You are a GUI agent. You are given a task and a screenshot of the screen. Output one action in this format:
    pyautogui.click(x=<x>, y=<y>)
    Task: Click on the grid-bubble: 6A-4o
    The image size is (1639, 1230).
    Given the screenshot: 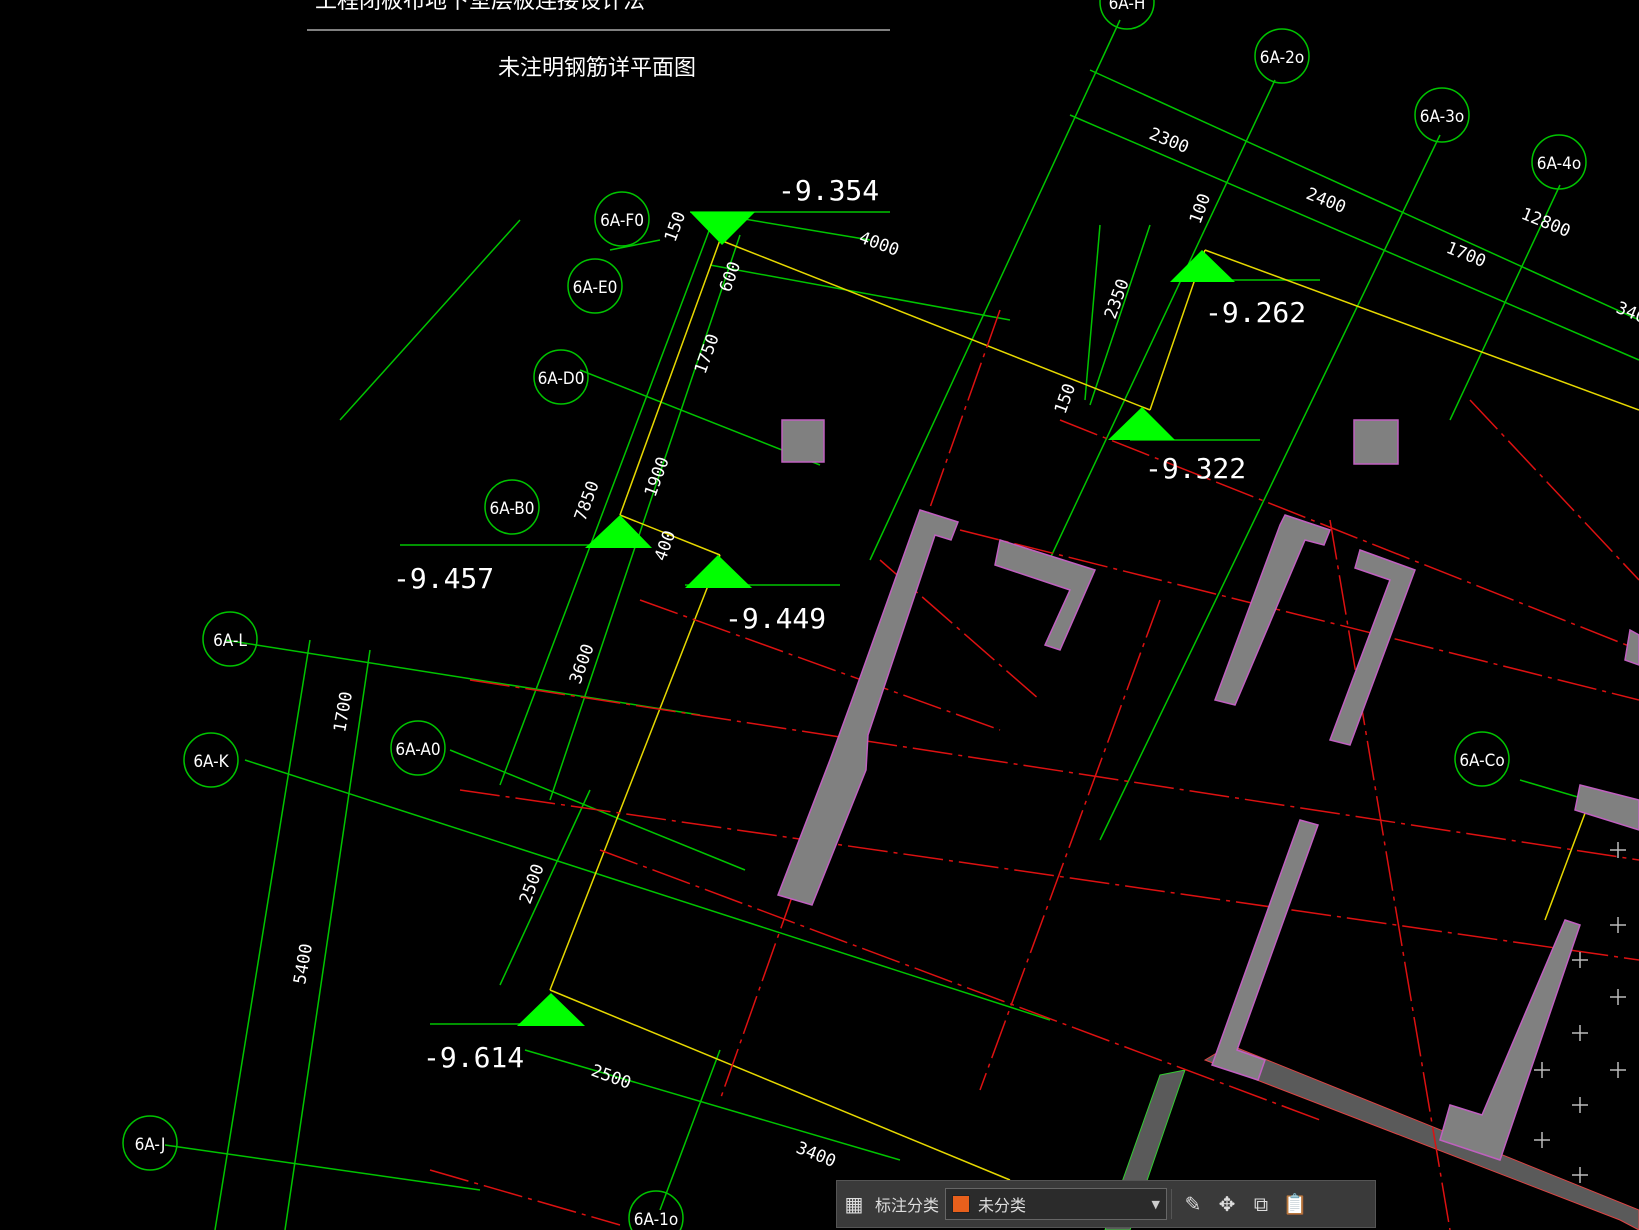 What is the action you would take?
    pyautogui.click(x=1559, y=162)
    